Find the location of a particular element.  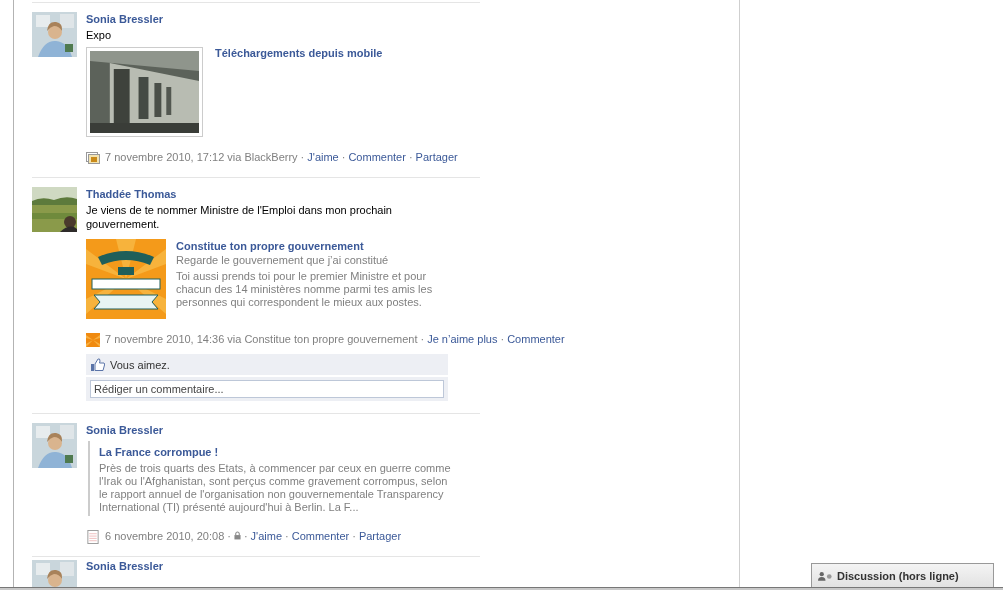

app-link: Constitue ton propre gouvernement is located at coordinates (312, 246).